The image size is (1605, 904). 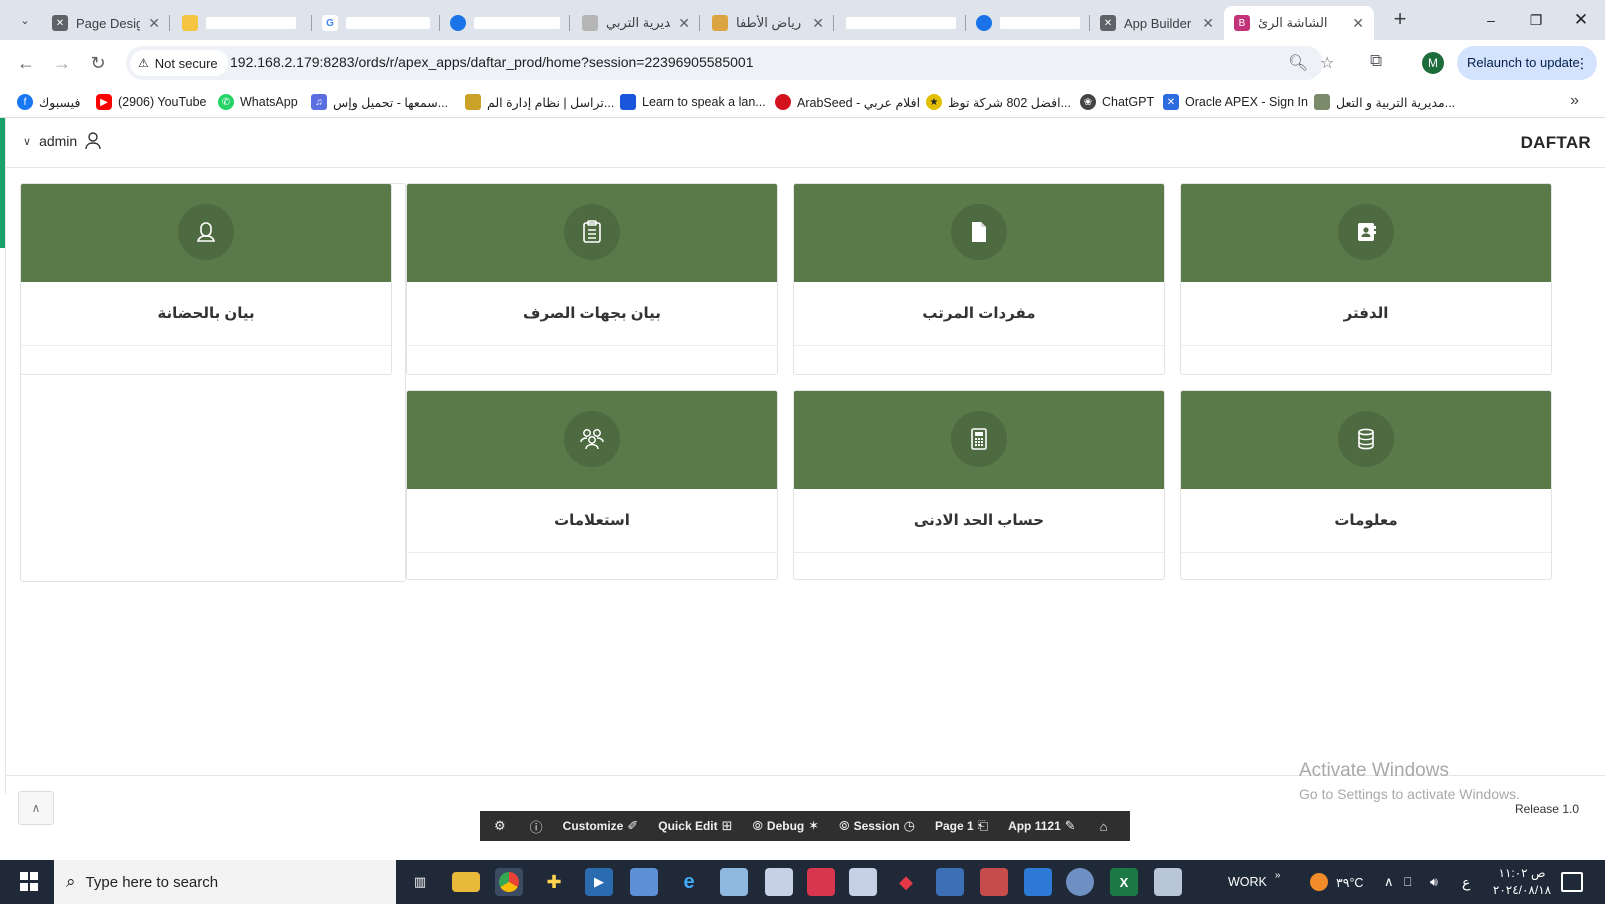 What do you see at coordinates (768, 23) in the screenshot?
I see `tab-kindergarten: رياض الأطفا ✕` at bounding box center [768, 23].